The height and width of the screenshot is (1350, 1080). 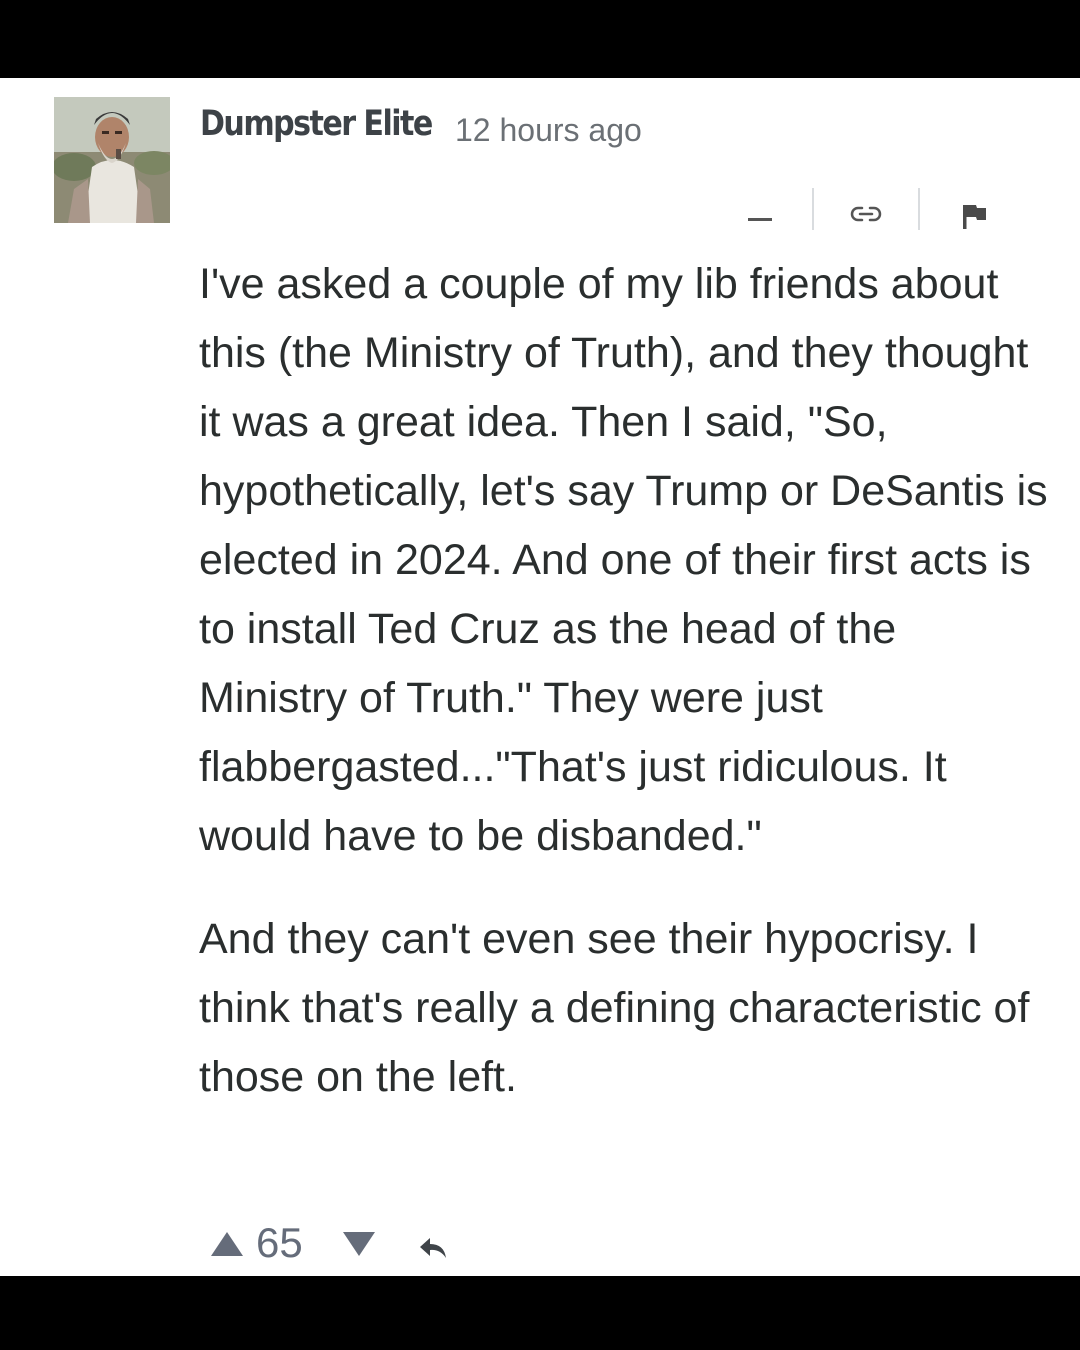 What do you see at coordinates (359, 1244) in the screenshot?
I see `triangle-down-icon` at bounding box center [359, 1244].